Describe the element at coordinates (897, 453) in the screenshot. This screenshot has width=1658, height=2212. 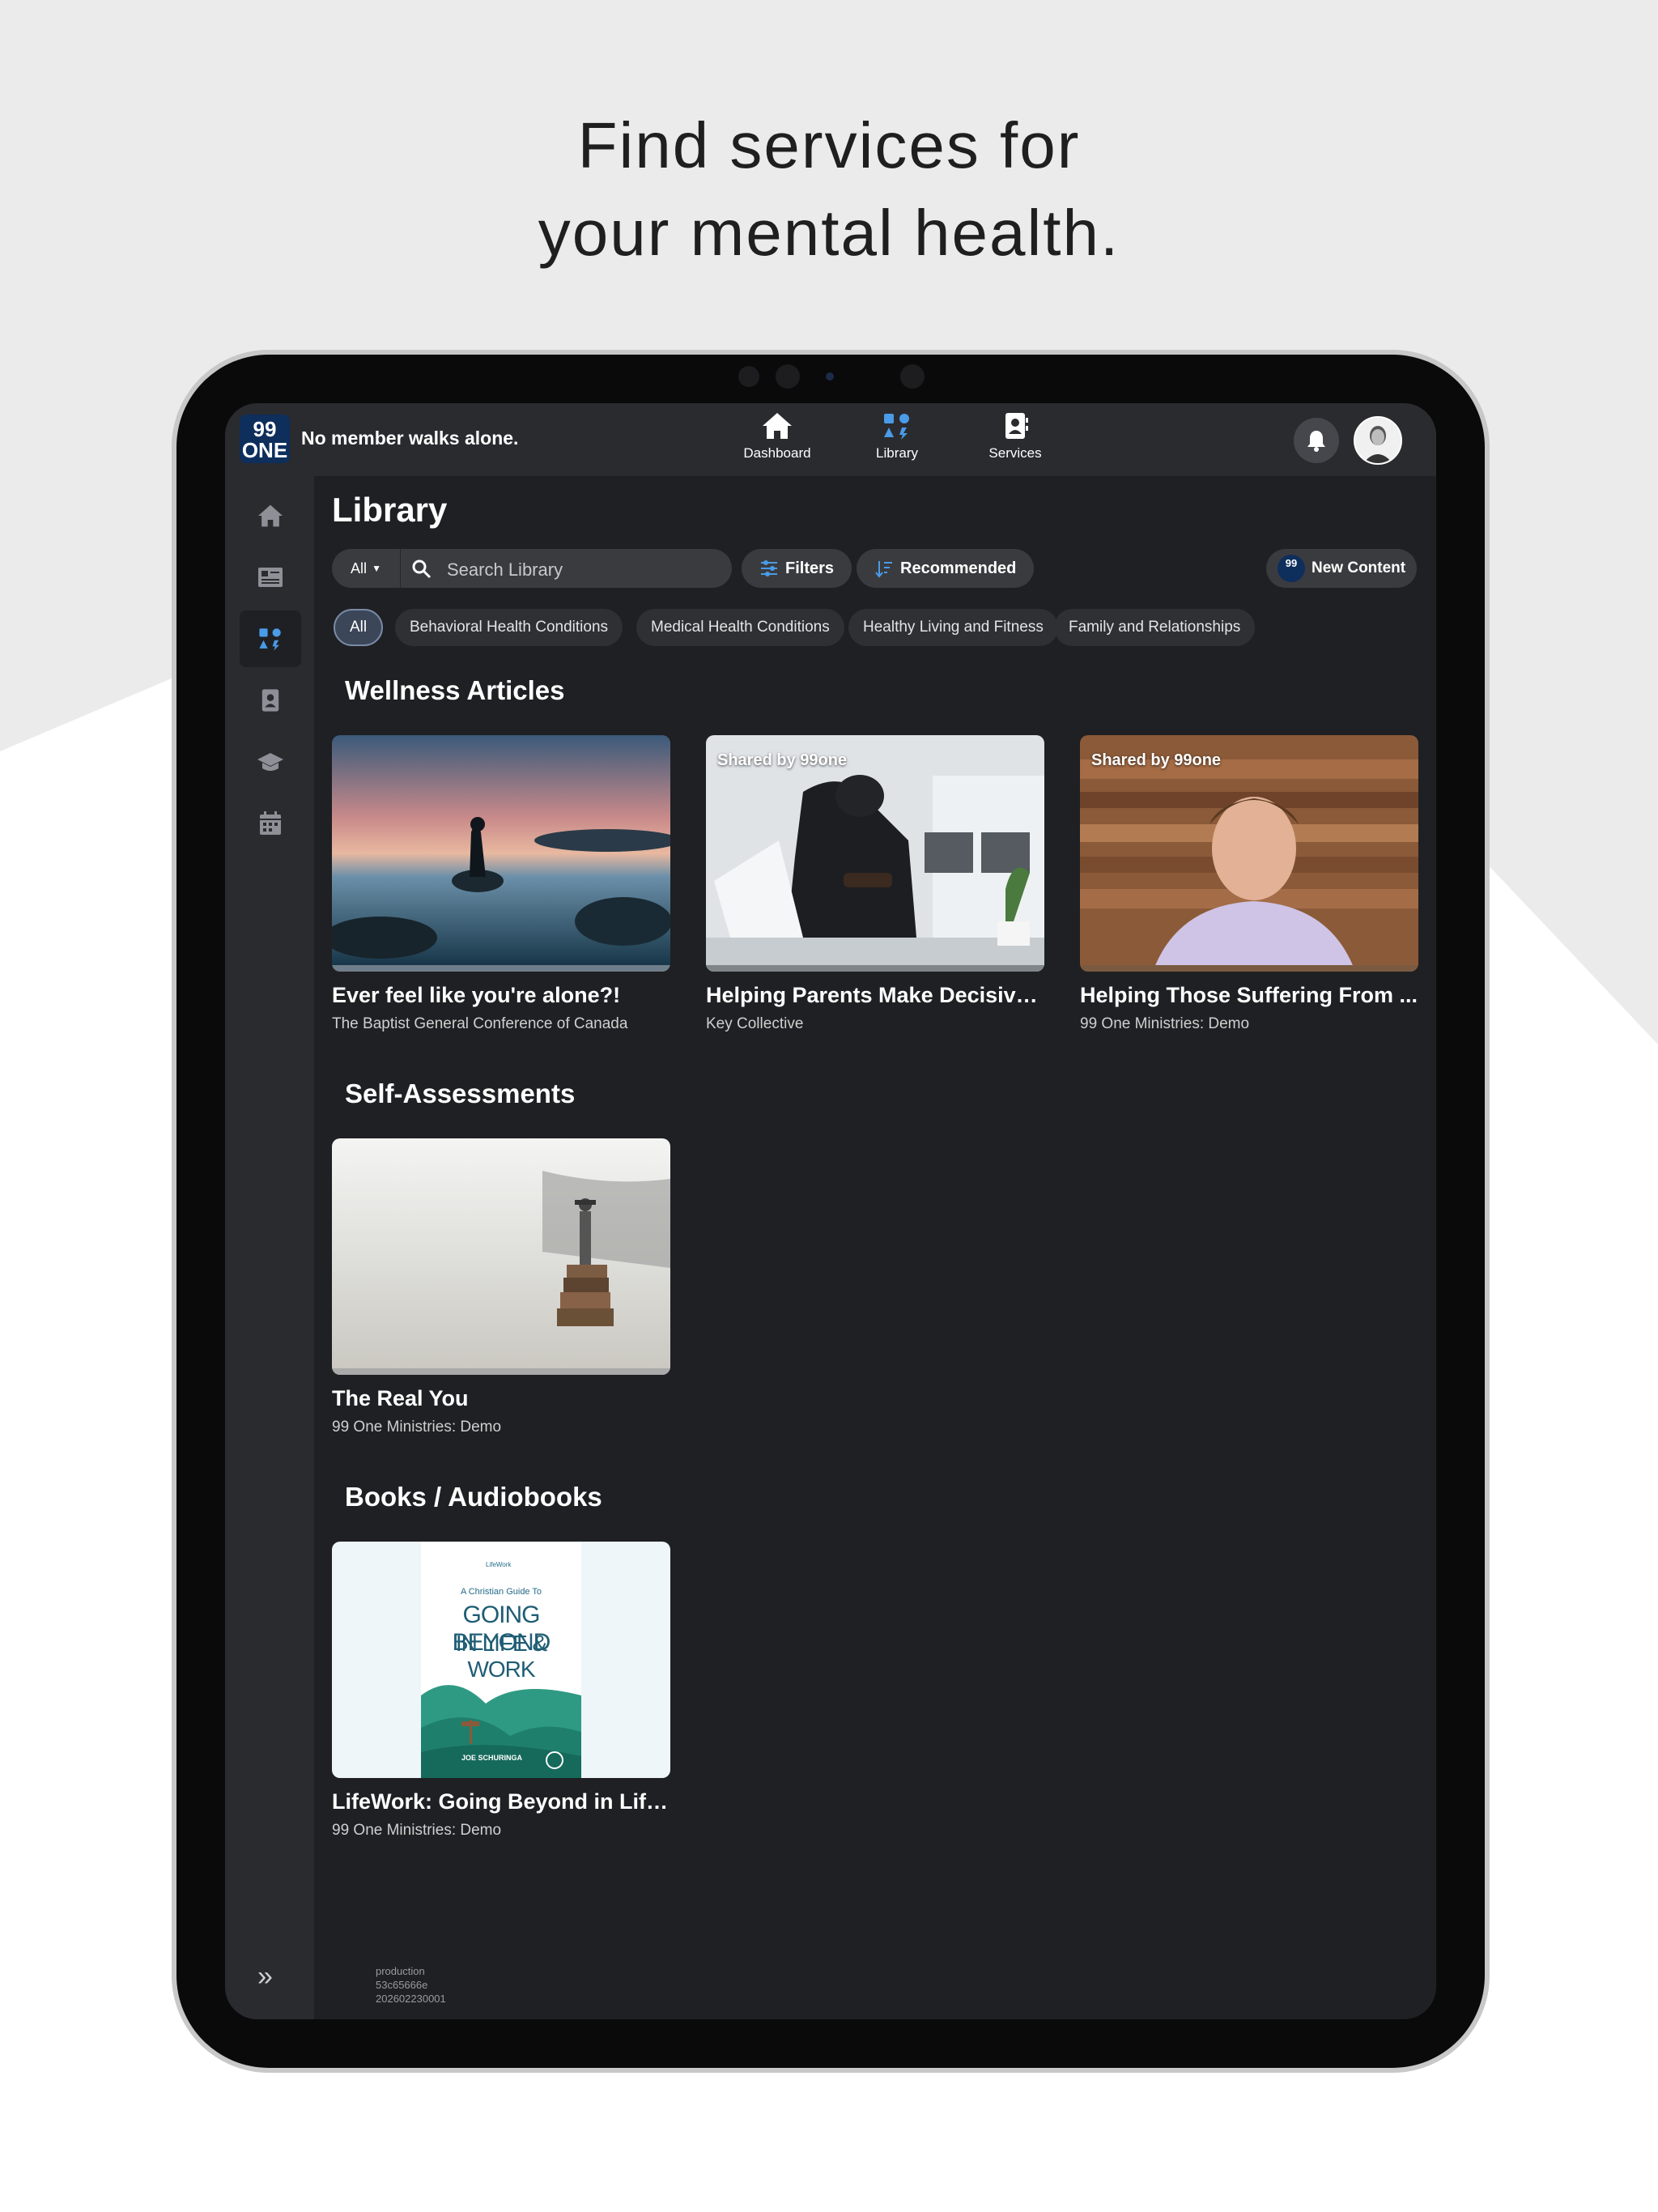
I see `nav-library-label: Library` at that location.